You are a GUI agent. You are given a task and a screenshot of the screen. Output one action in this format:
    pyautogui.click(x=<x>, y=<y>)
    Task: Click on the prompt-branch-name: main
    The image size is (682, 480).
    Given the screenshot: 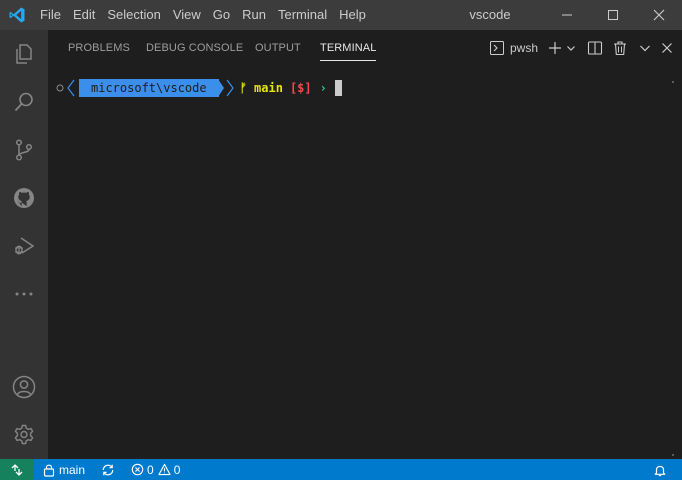 What is the action you would take?
    pyautogui.click(x=268, y=88)
    